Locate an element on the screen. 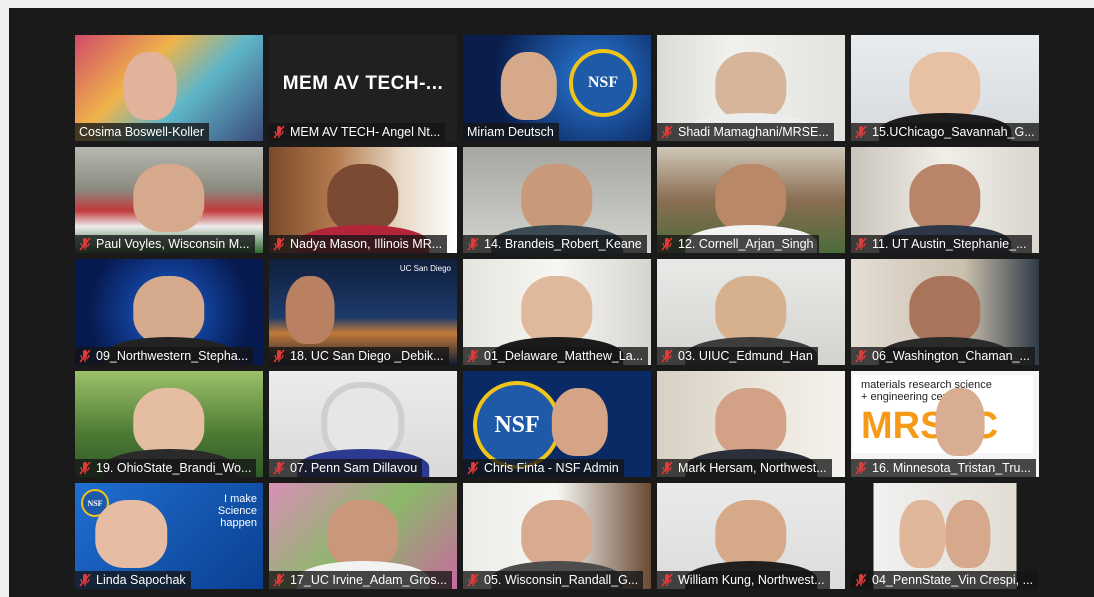  video-tile-sam: 07. Penn Sam Dillavou is located at coordinates (363, 424).